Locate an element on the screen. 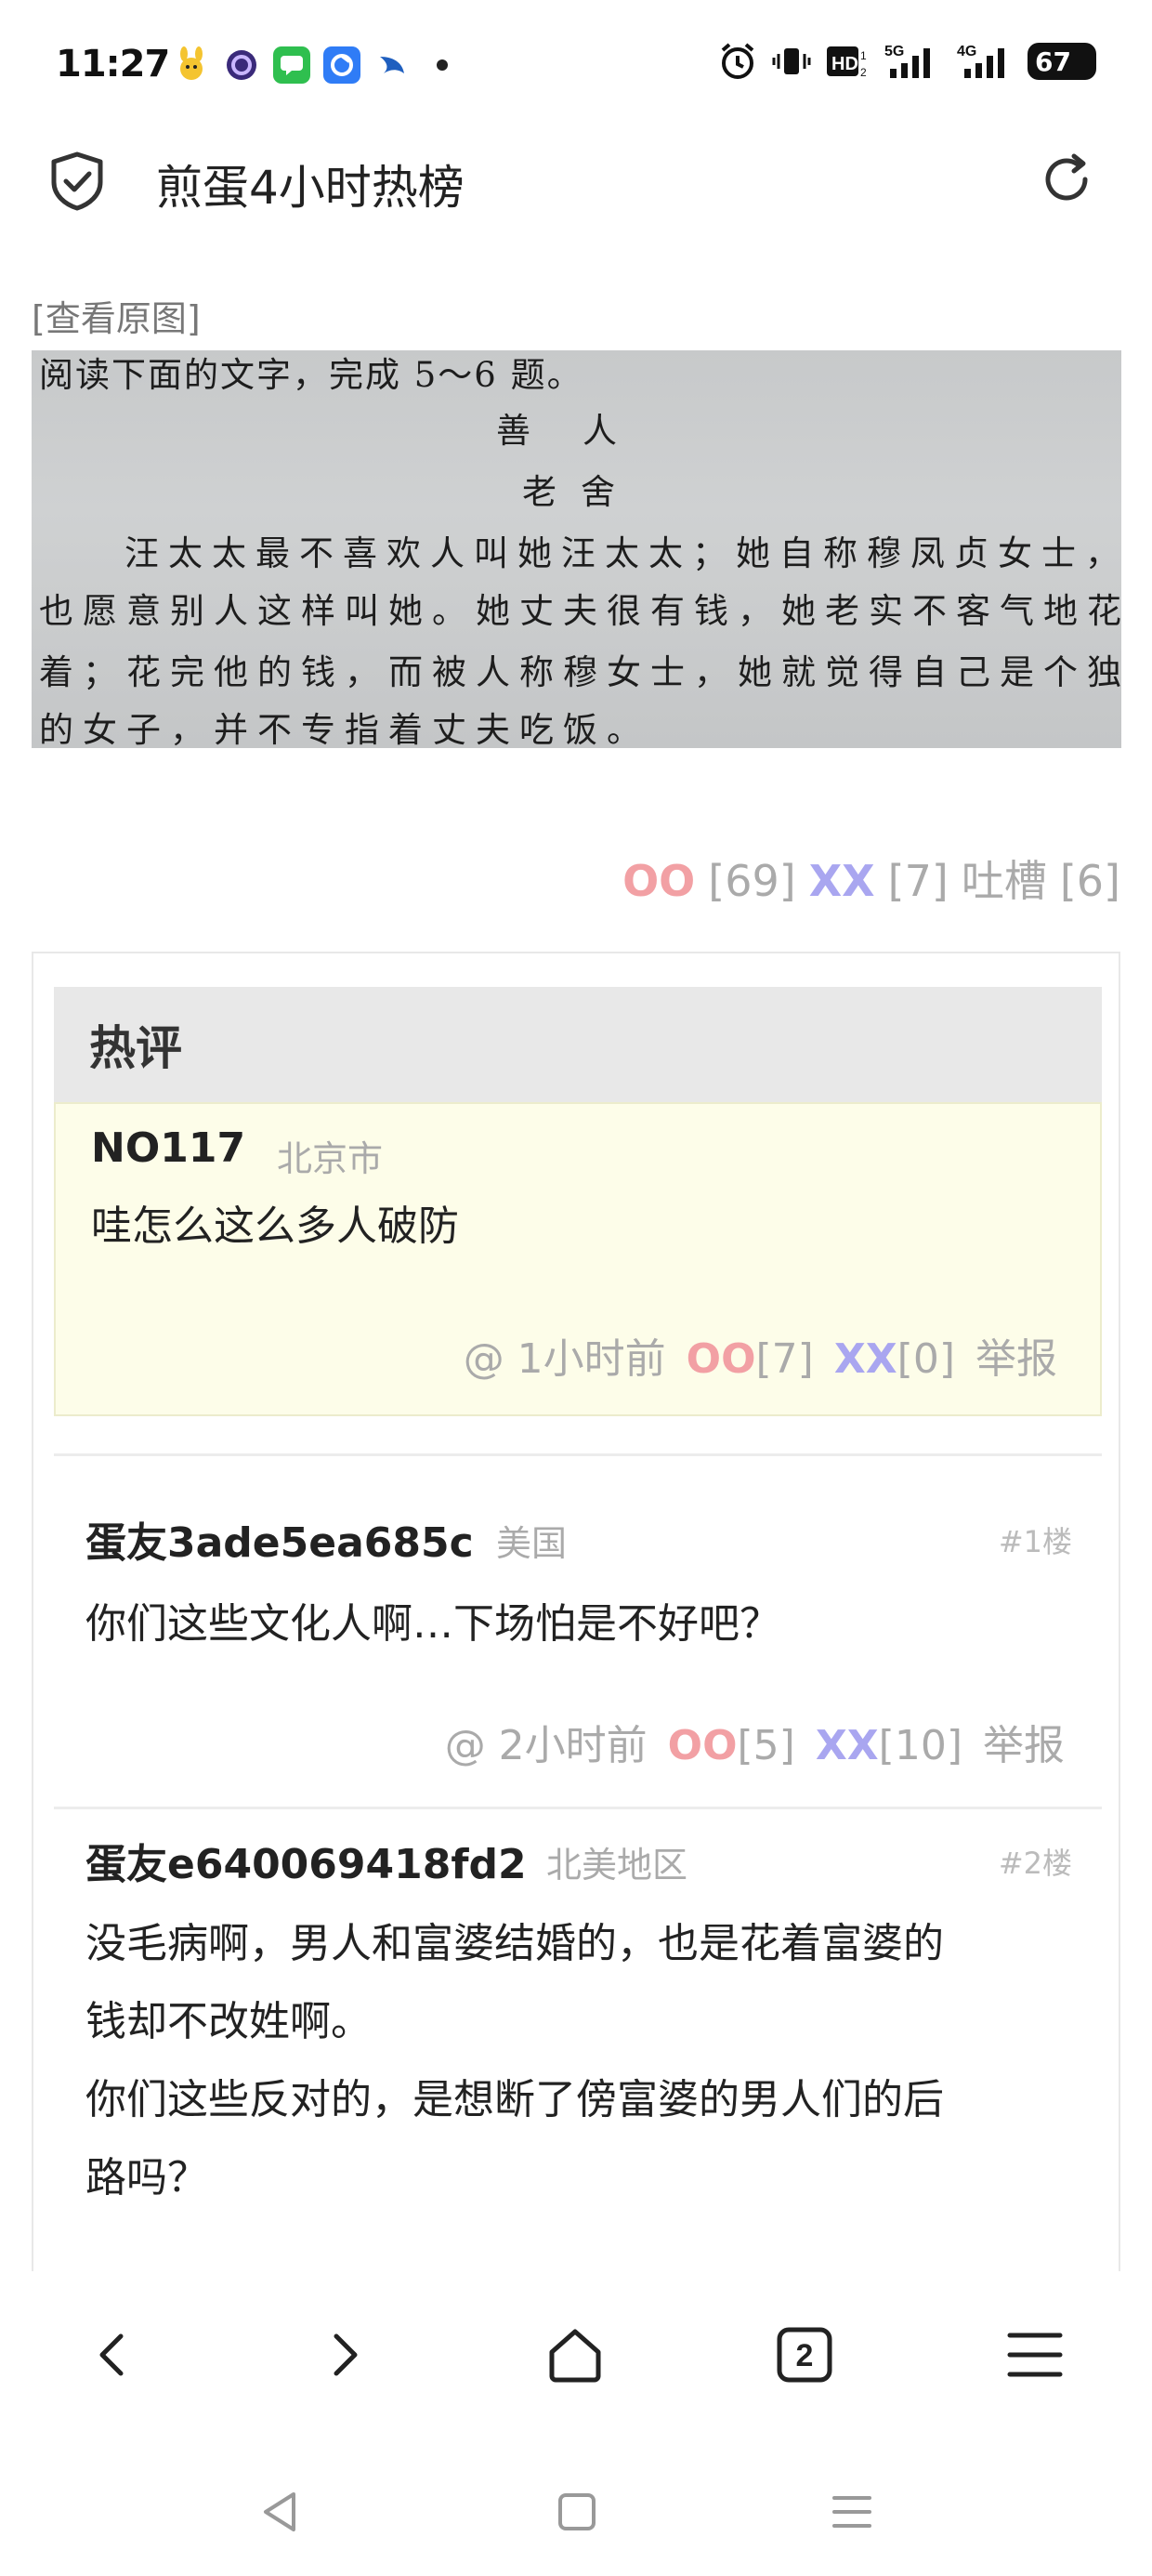 Image resolution: width=1152 pixels, height=2576 pixels. post-xx-button: XX is located at coordinates (842, 881).